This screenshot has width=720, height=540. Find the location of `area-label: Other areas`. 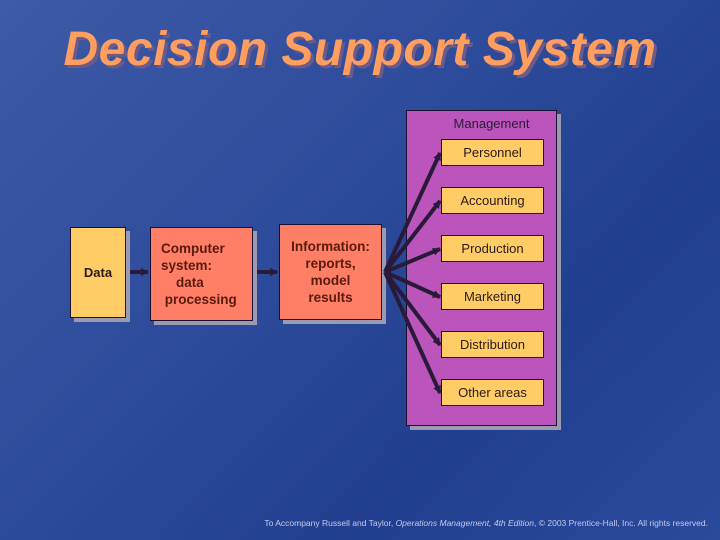

area-label: Other areas is located at coordinates (492, 392).